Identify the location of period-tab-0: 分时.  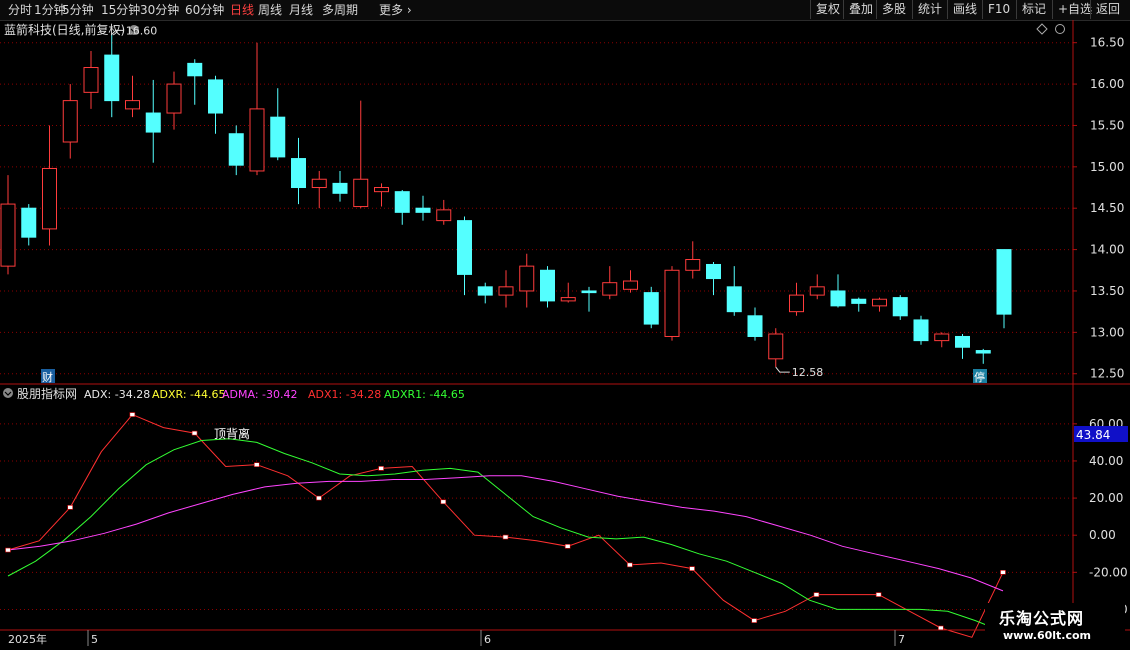
(20, 10).